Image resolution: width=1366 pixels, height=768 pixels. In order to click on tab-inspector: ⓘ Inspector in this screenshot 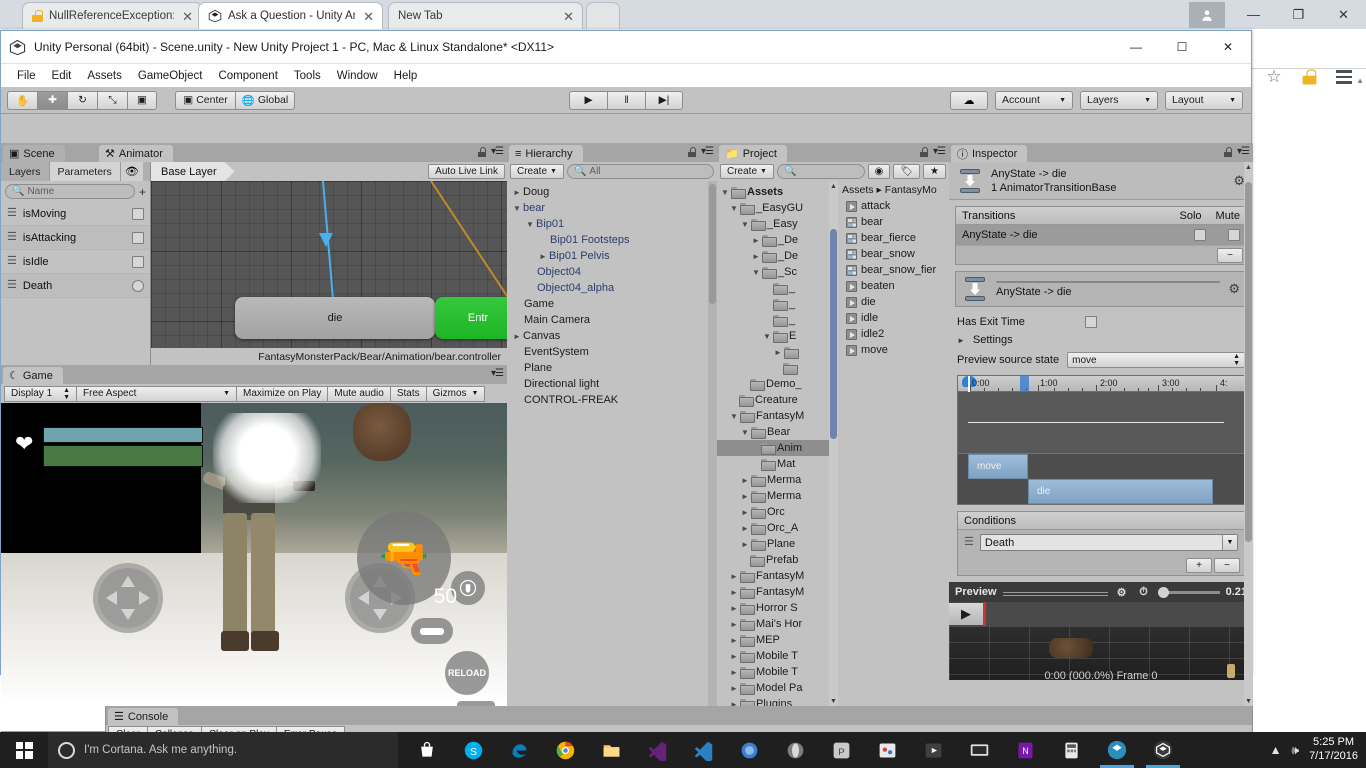, I will do `click(989, 153)`.